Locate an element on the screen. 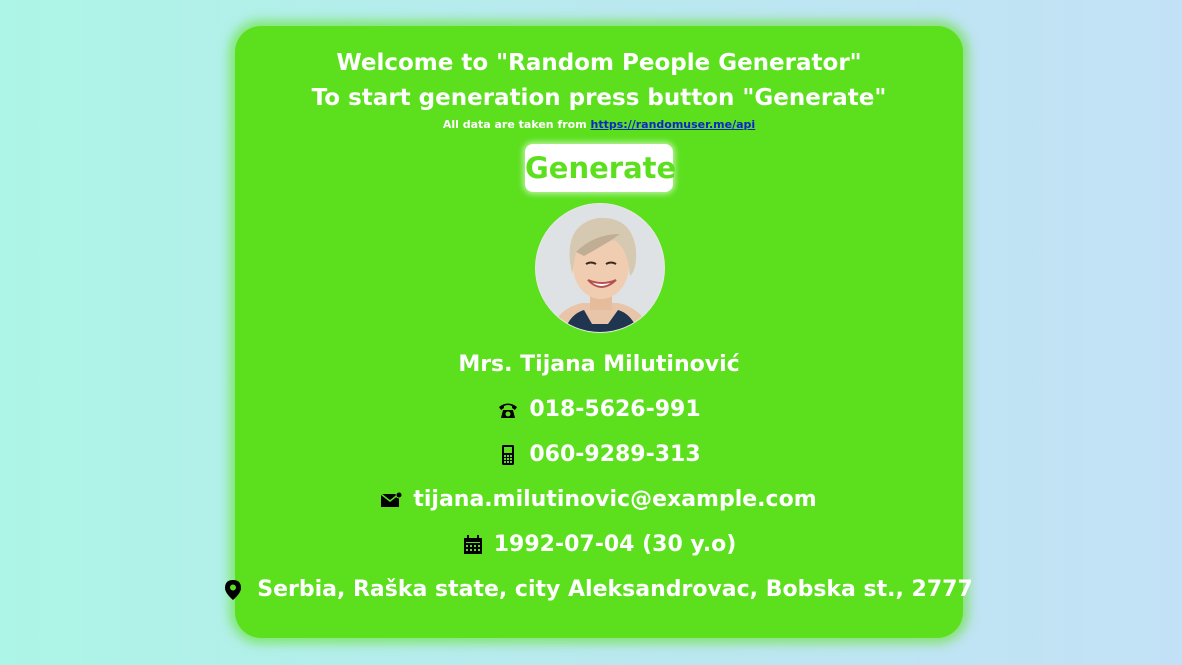  person-photo is located at coordinates (600, 268).